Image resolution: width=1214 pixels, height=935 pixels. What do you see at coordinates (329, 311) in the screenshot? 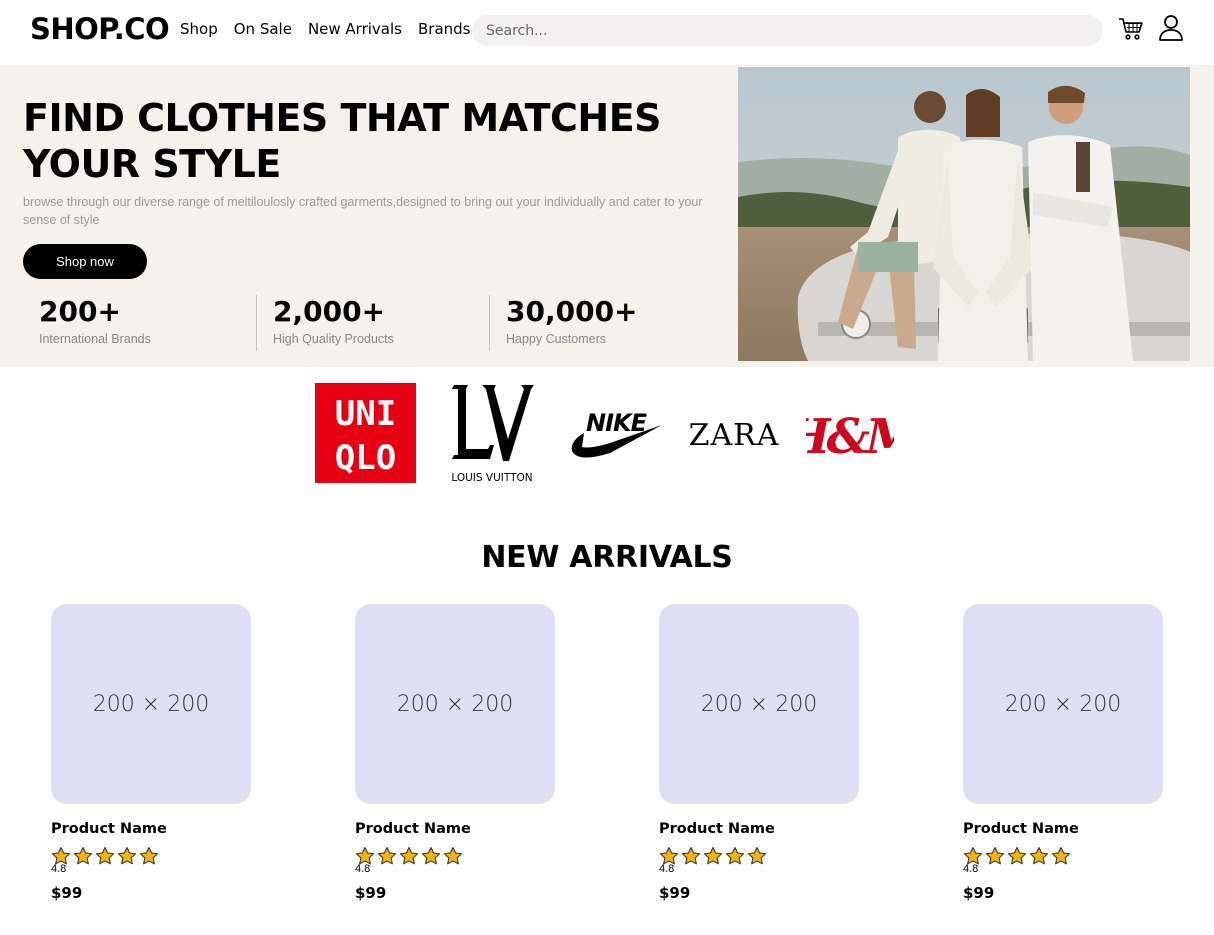
I see `stat-value: 2,000+` at bounding box center [329, 311].